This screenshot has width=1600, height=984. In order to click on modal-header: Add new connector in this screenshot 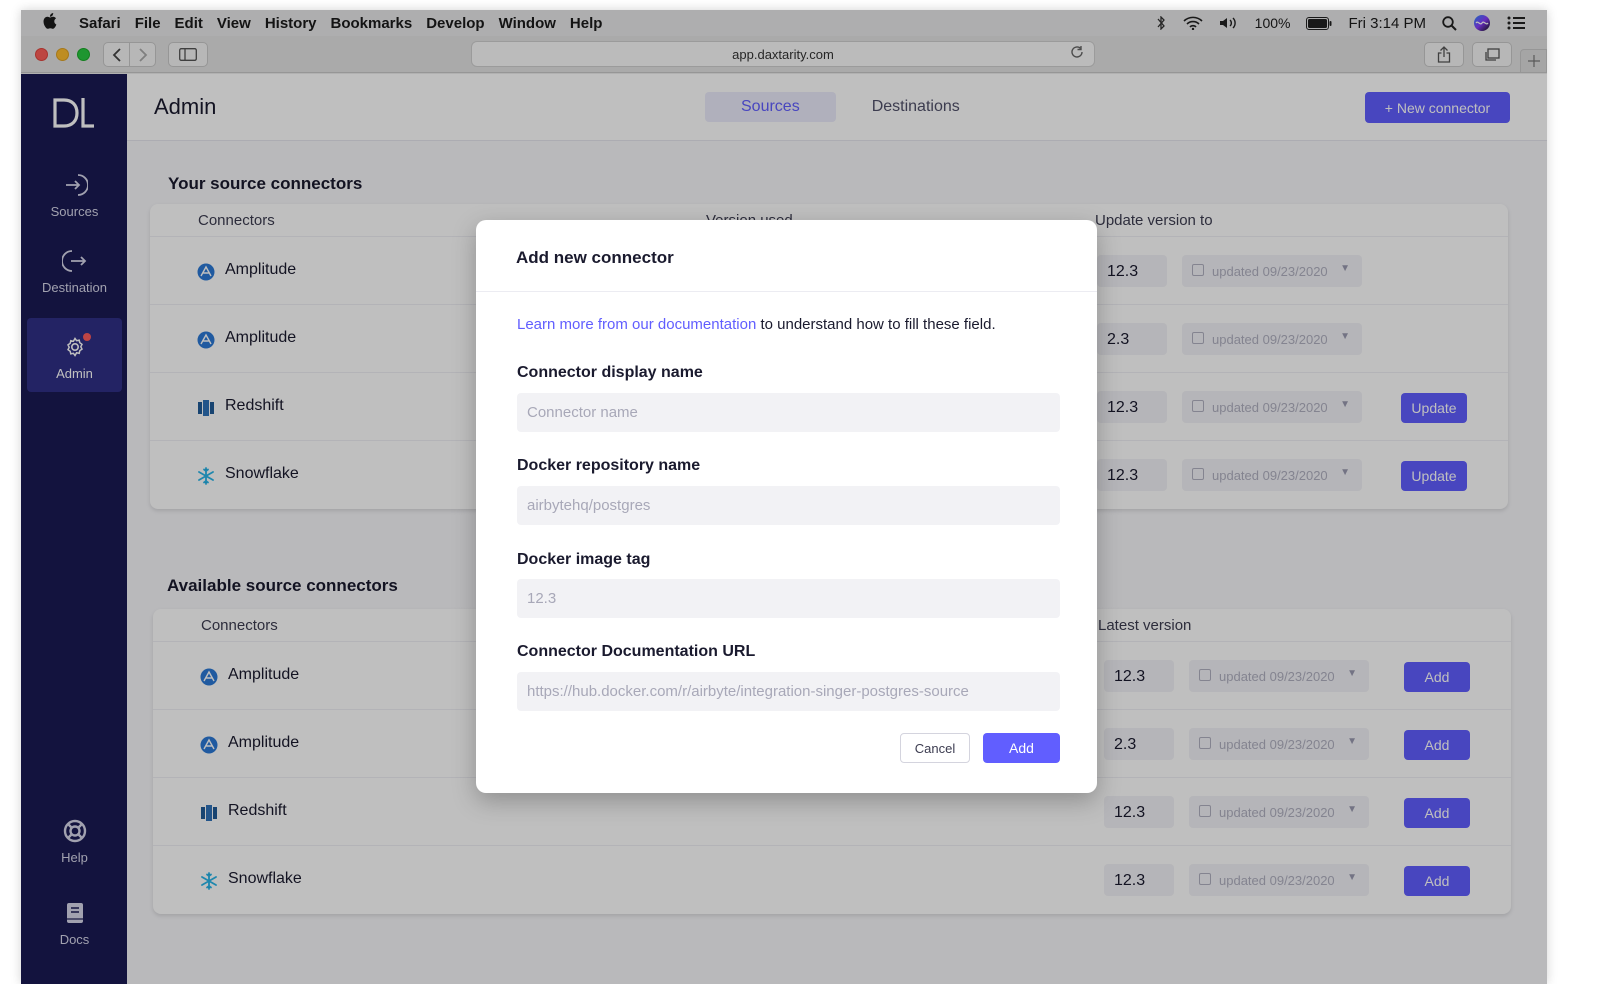, I will do `click(786, 256)`.